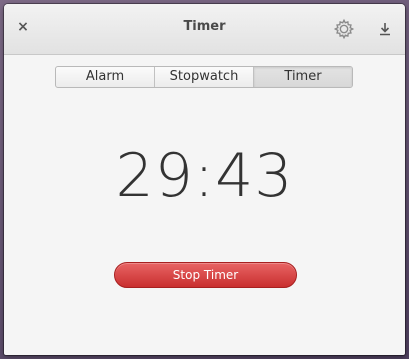 This screenshot has height=359, width=409. What do you see at coordinates (105, 77) in the screenshot?
I see `tab-alarm: Alarm` at bounding box center [105, 77].